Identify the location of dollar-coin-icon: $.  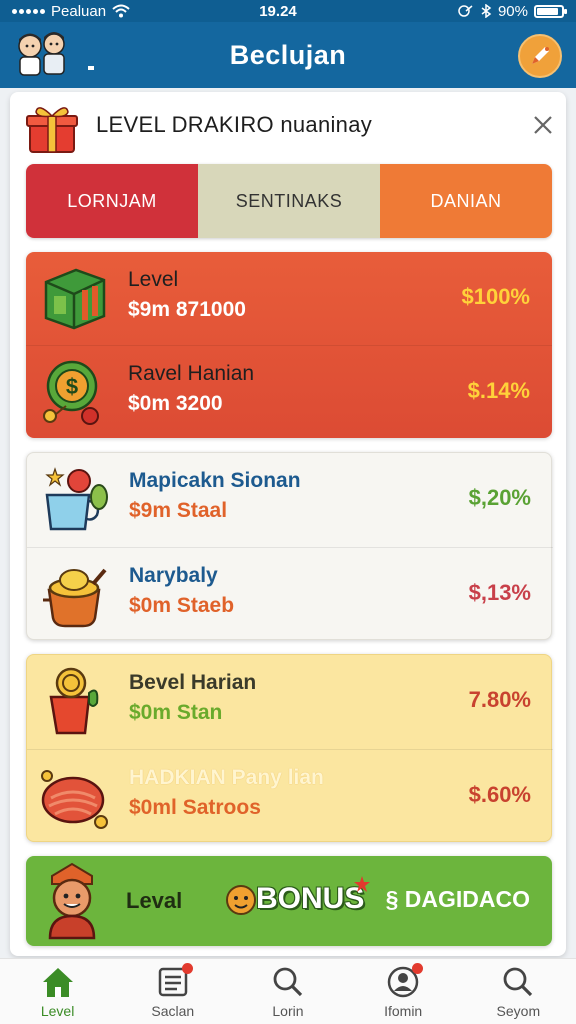
(71, 392).